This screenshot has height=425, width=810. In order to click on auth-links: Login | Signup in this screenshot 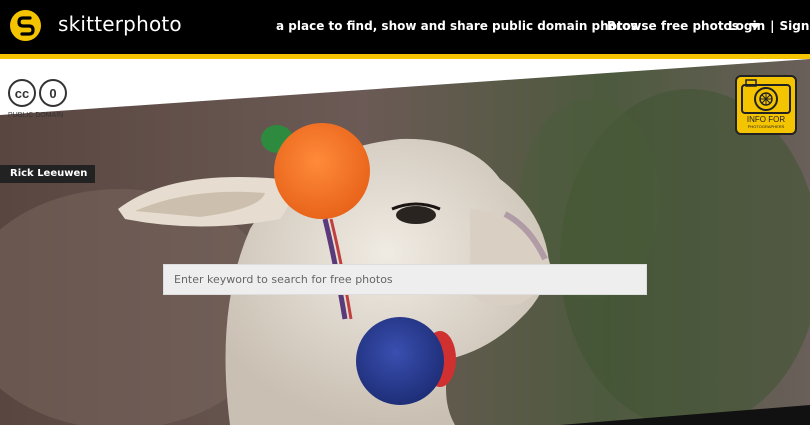, I will do `click(769, 26)`.